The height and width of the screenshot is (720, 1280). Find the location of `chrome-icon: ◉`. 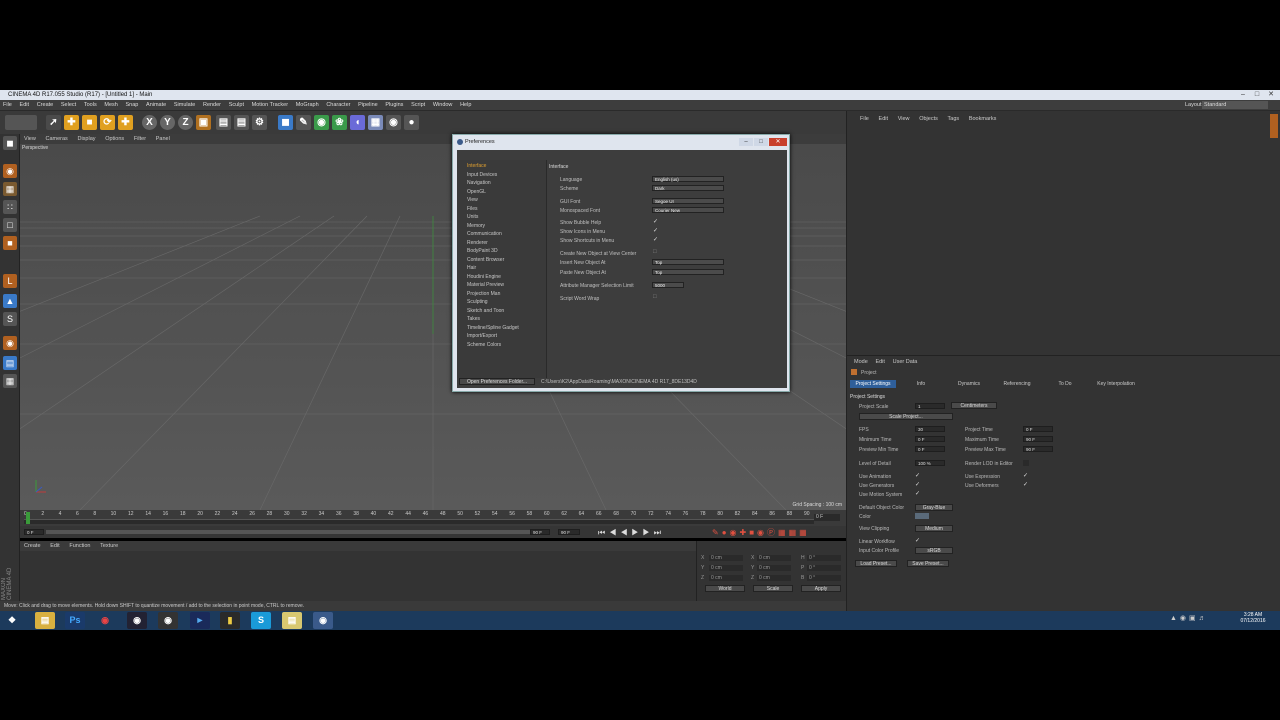

chrome-icon: ◉ is located at coordinates (105, 620).